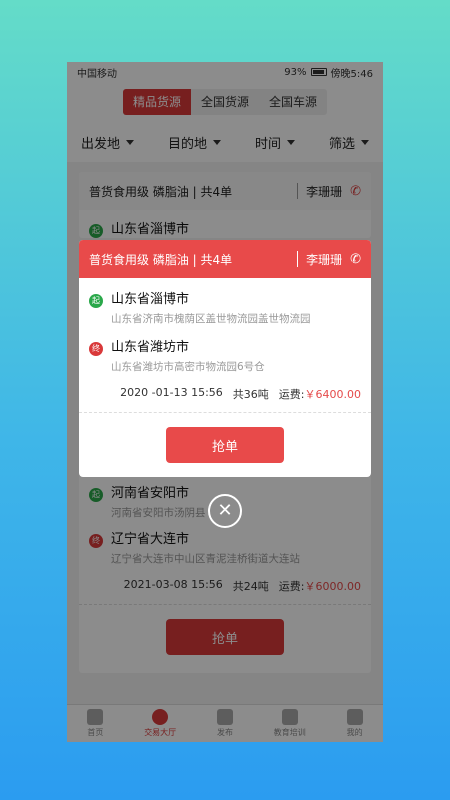  Describe the element at coordinates (225, 393) in the screenshot. I see `order-meta: 2020 -01-13 15:56 共36吨 运费:￥6400.00` at that location.